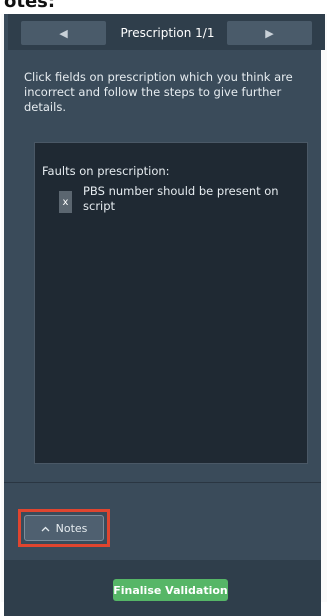 This screenshot has height=616, width=327. I want to click on notes-label: Notes, so click(71, 528).